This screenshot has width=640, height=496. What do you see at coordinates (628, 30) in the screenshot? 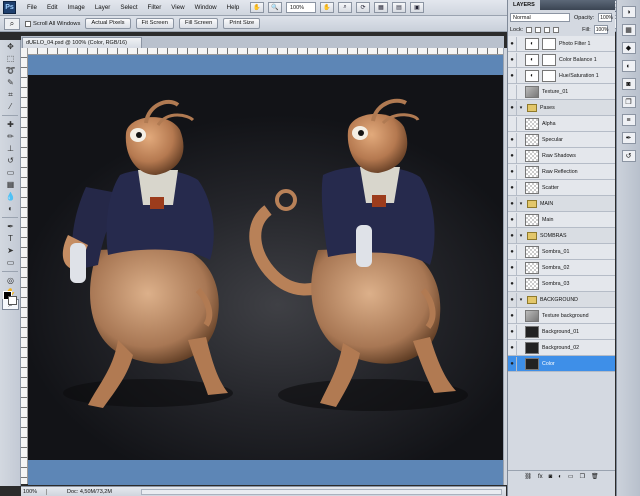
I see `swatches-panel-icon: ▦` at bounding box center [628, 30].